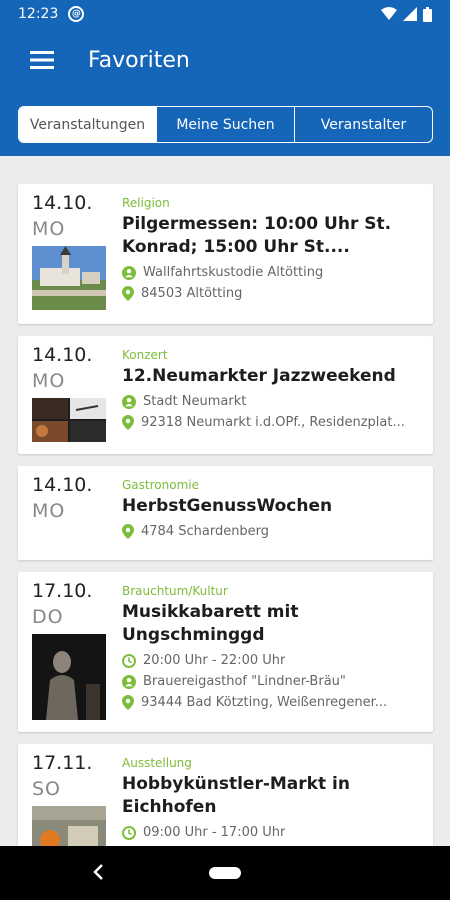  I want to click on time-text: 09:00 Uhr - 17:00 Uhr, so click(214, 832).